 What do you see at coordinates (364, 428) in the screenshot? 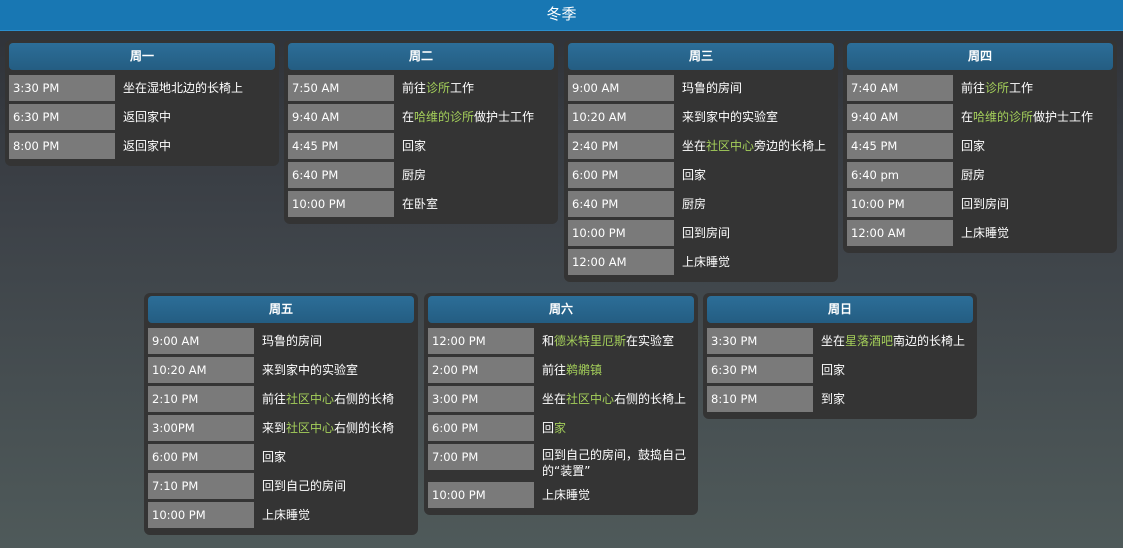
I see `description-text: 右侧的长椅` at bounding box center [364, 428].